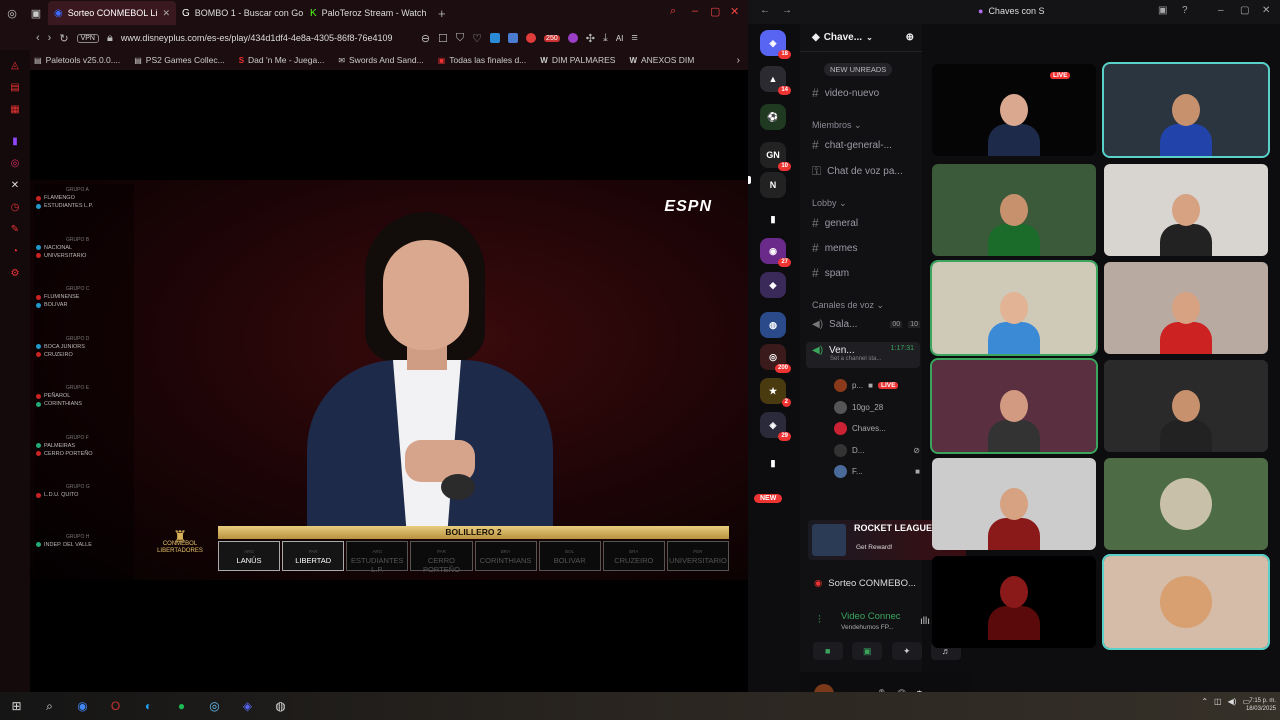  Describe the element at coordinates (906, 651) in the screenshot. I see `activities-button: ✦` at that location.